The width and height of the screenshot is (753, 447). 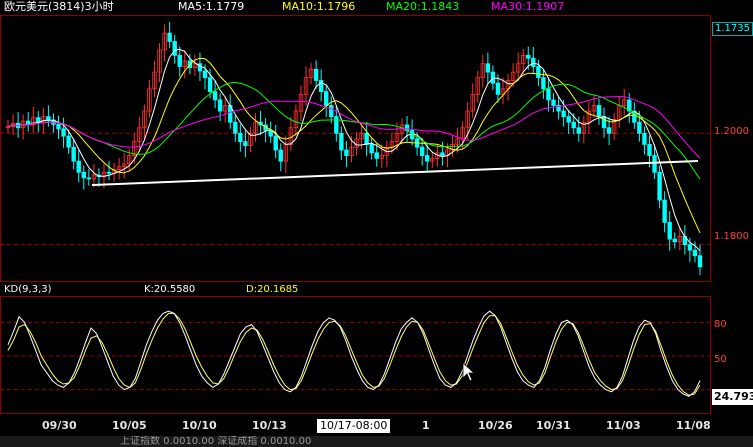 What do you see at coordinates (395, 173) in the screenshot?
I see `trendline` at bounding box center [395, 173].